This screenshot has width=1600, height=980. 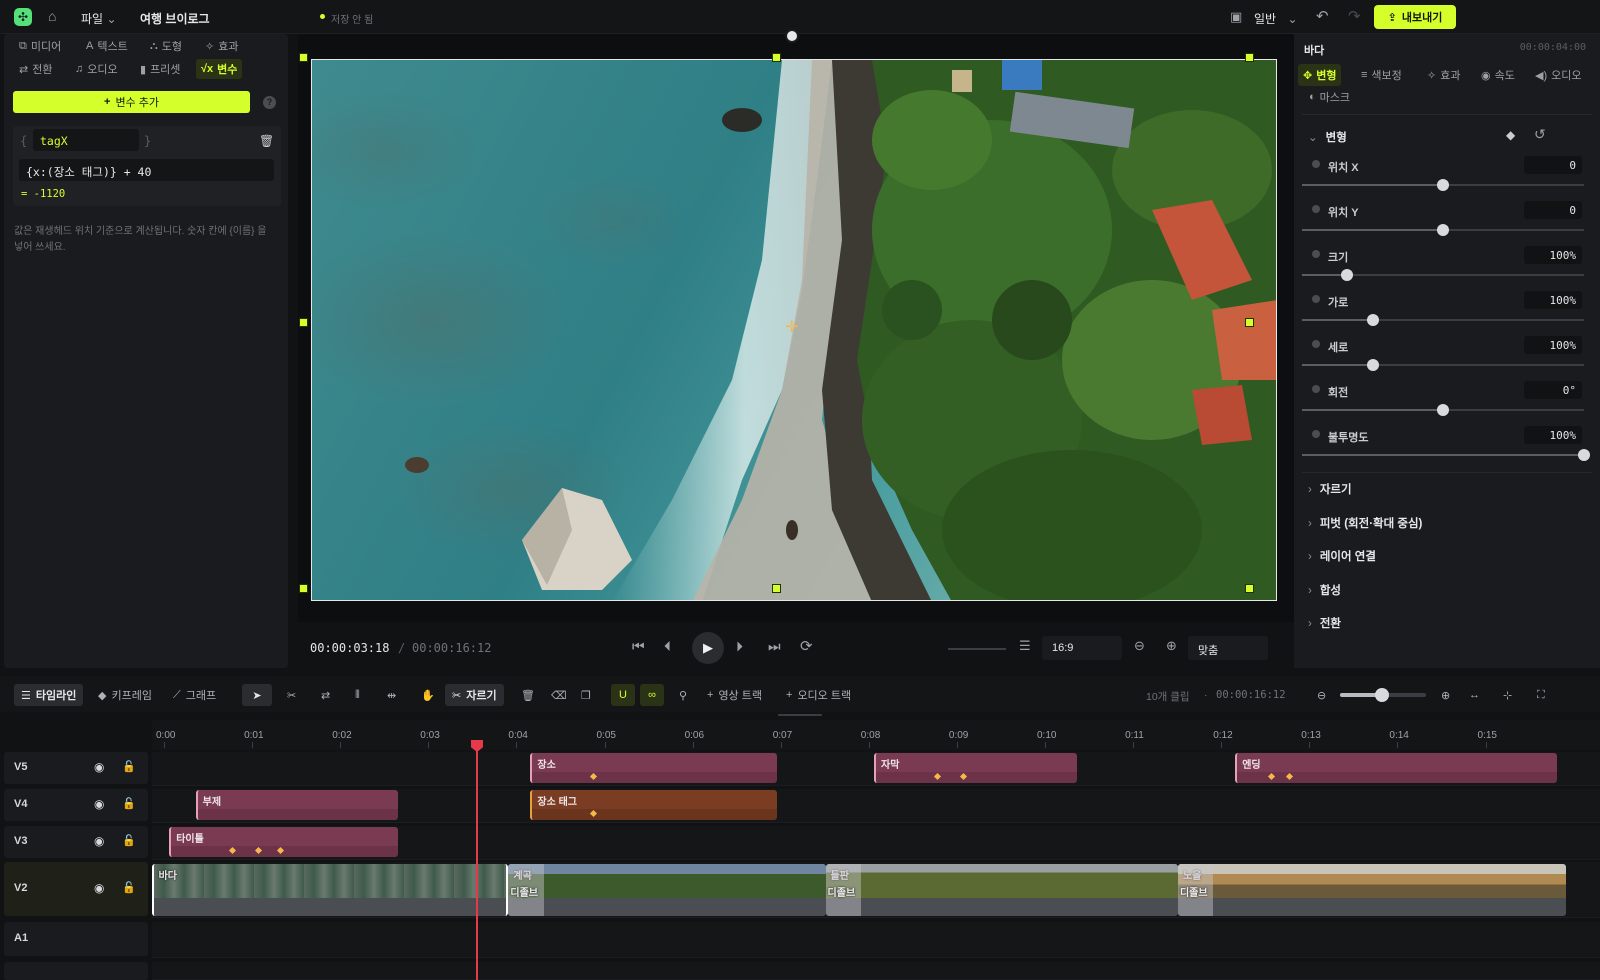 What do you see at coordinates (175, 18) in the screenshot?
I see `project-name: 여행 브이로그` at bounding box center [175, 18].